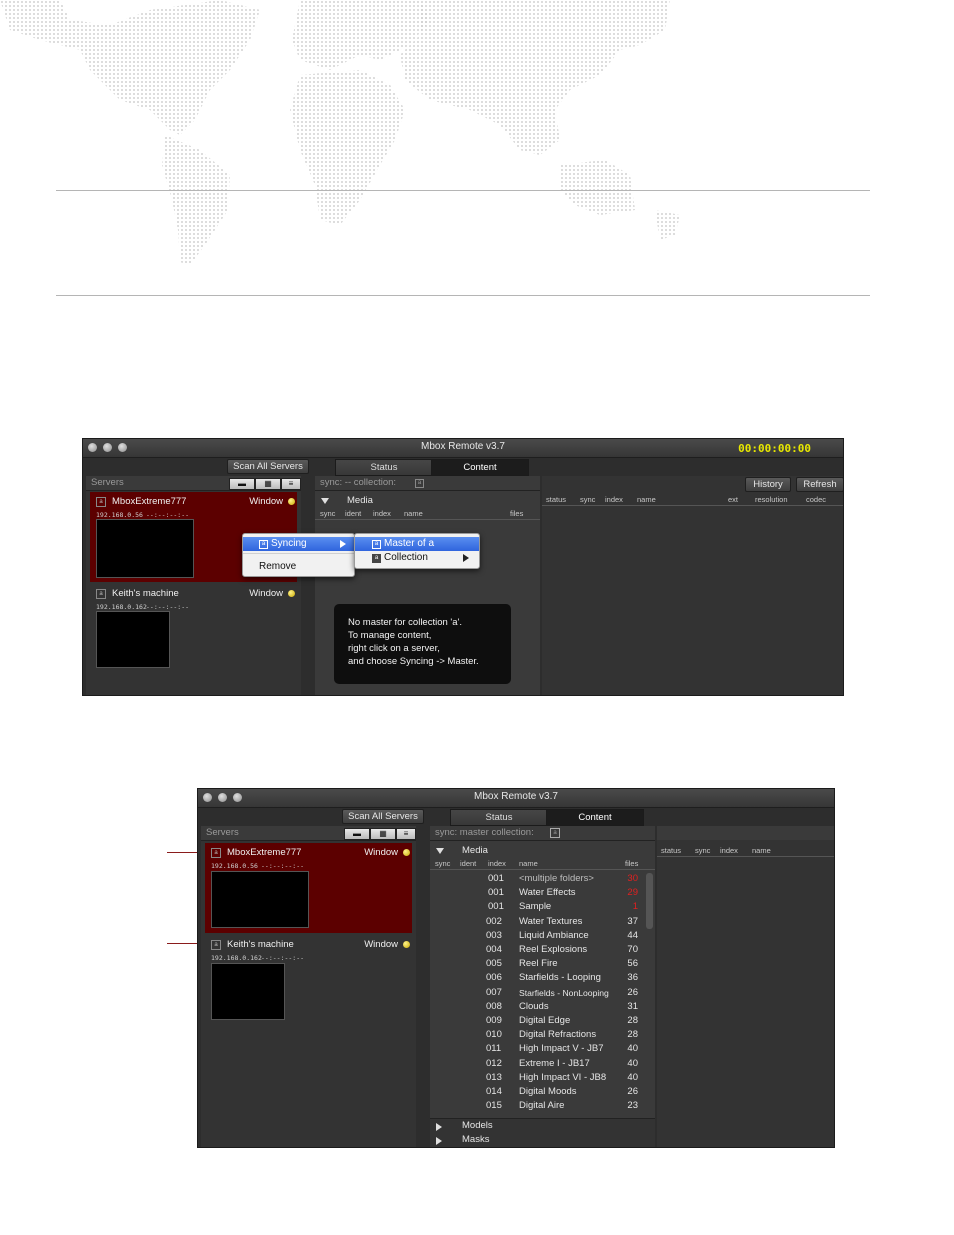  I want to click on col-ext: ext, so click(733, 499).